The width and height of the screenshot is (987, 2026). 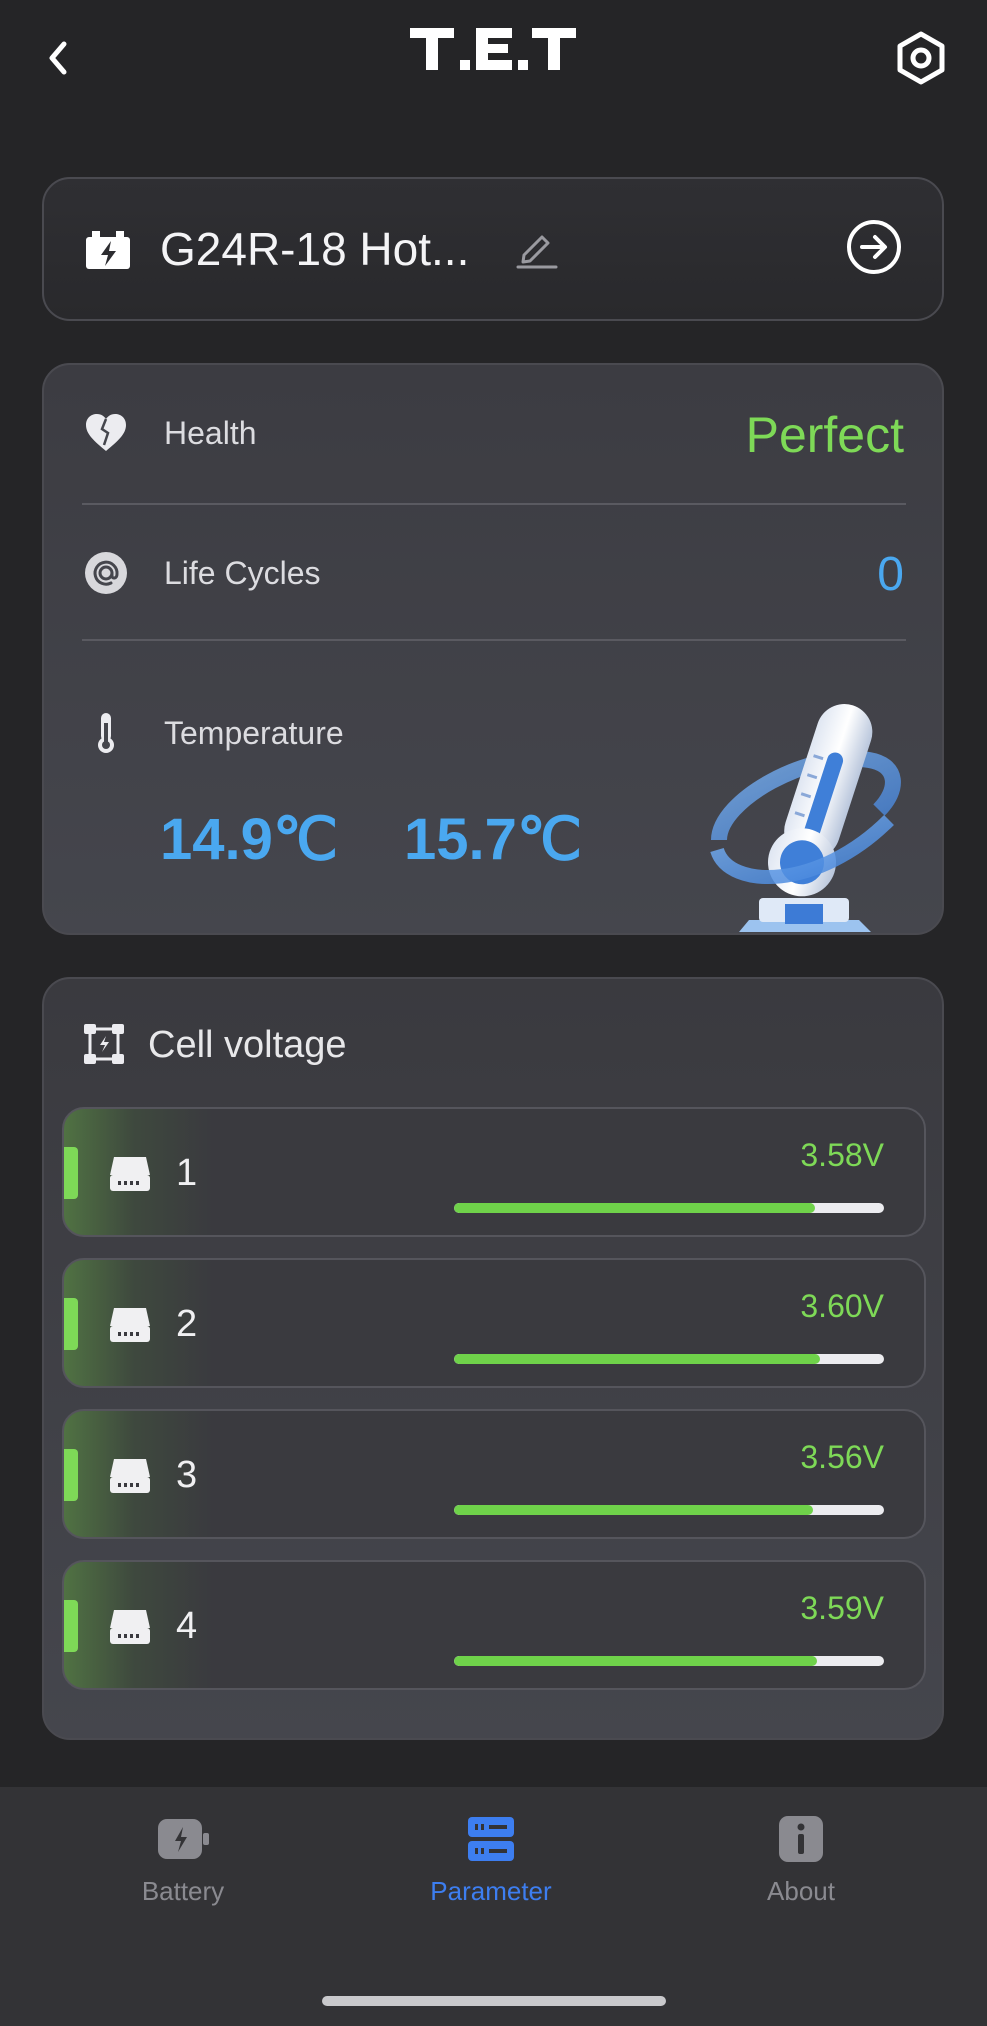 What do you see at coordinates (187, 1475) in the screenshot?
I see `cell-number: 3` at bounding box center [187, 1475].